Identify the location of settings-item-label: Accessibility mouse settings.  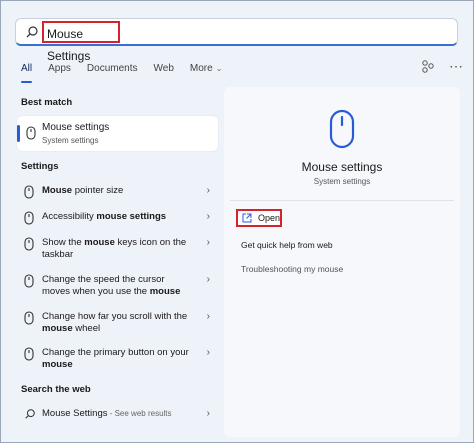
(104, 216).